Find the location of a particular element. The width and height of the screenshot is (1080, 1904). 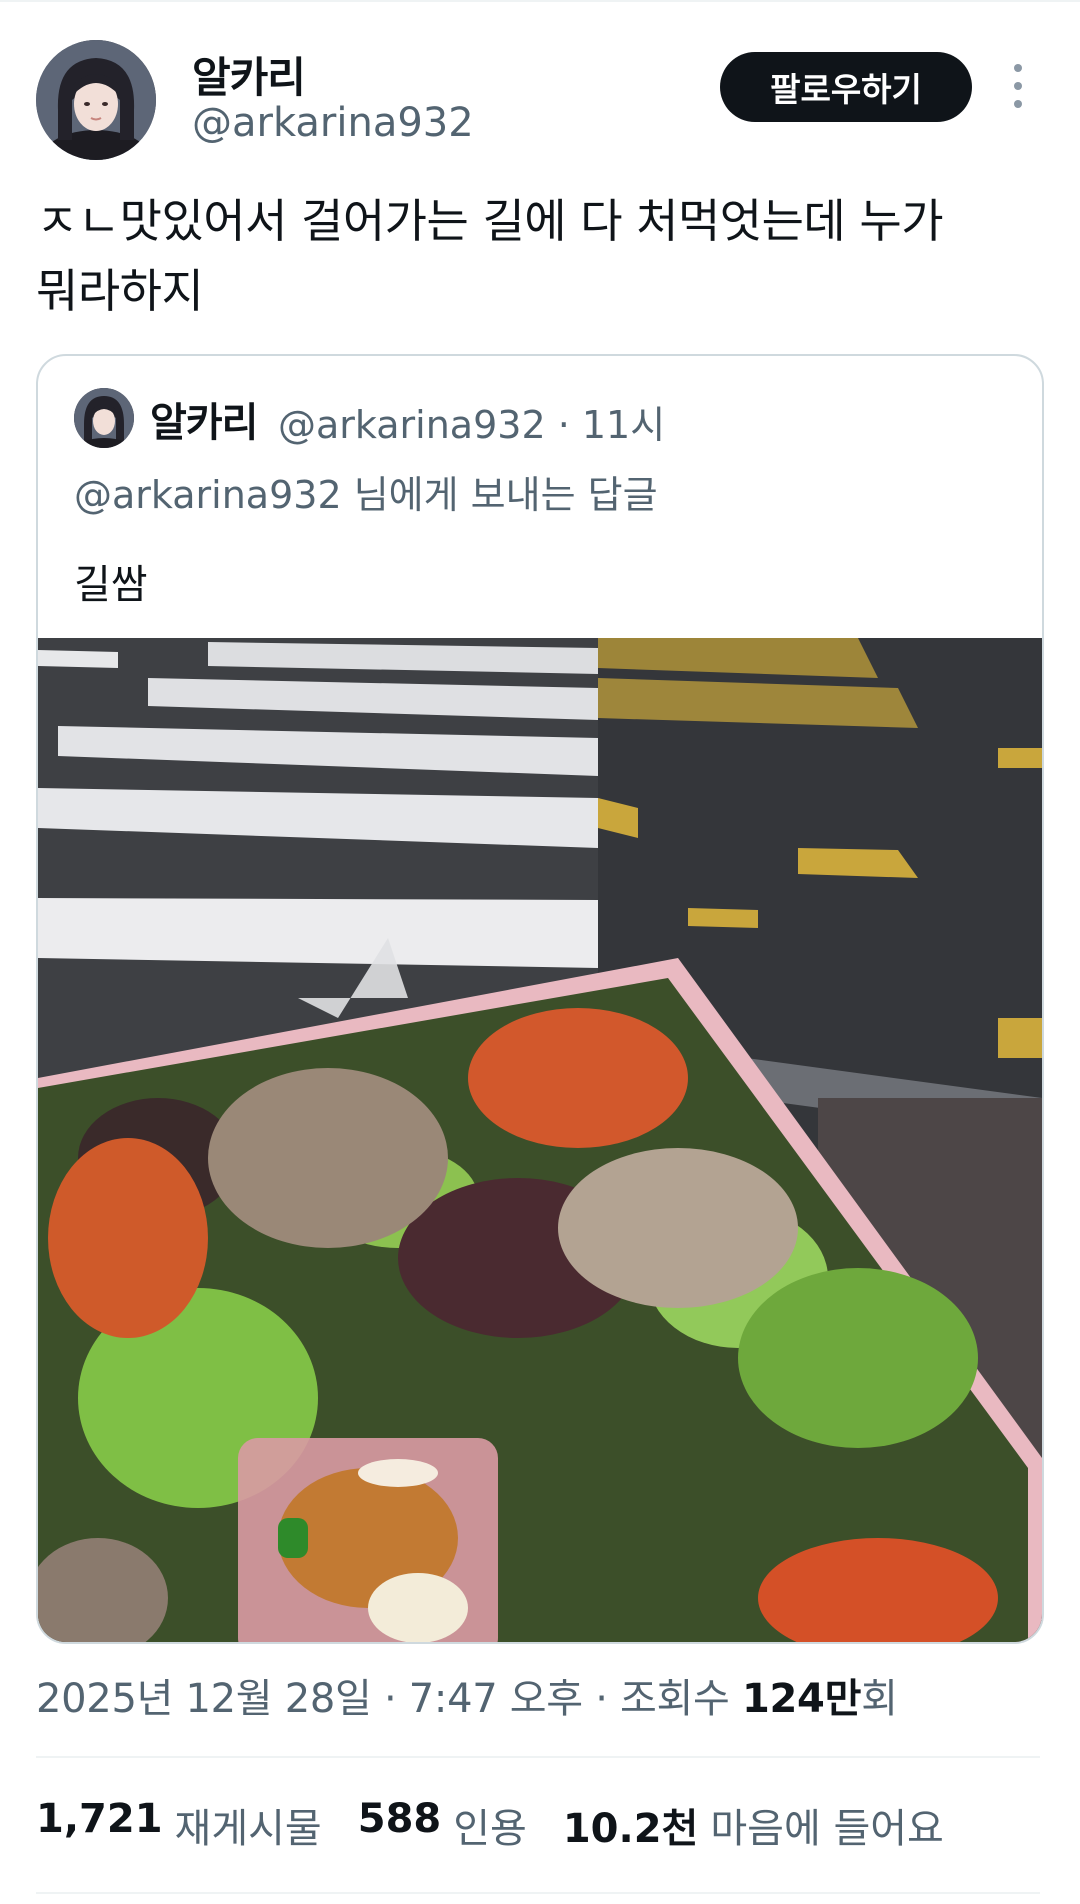

likes-label: 마음에 들어요 is located at coordinates (827, 1829).